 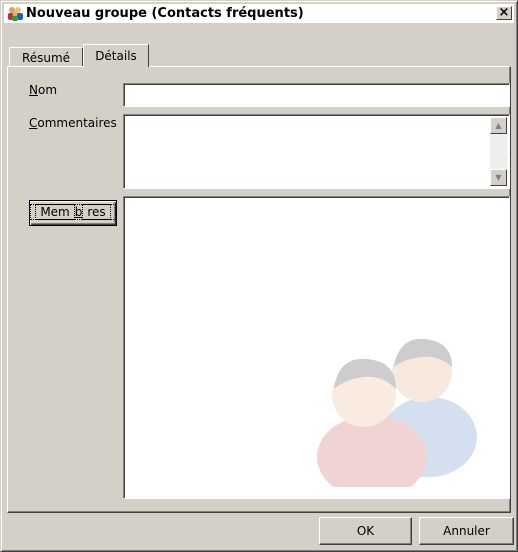 I want to click on membres-button: Mem b res, so click(x=73, y=213).